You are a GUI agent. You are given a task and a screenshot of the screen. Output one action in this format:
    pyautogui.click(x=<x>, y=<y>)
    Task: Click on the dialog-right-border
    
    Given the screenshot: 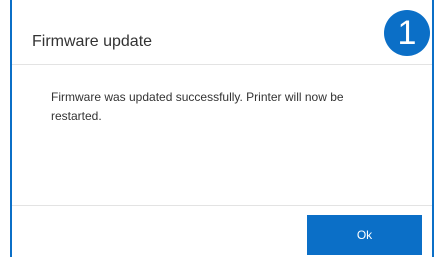 What is the action you would take?
    pyautogui.click(x=433, y=128)
    